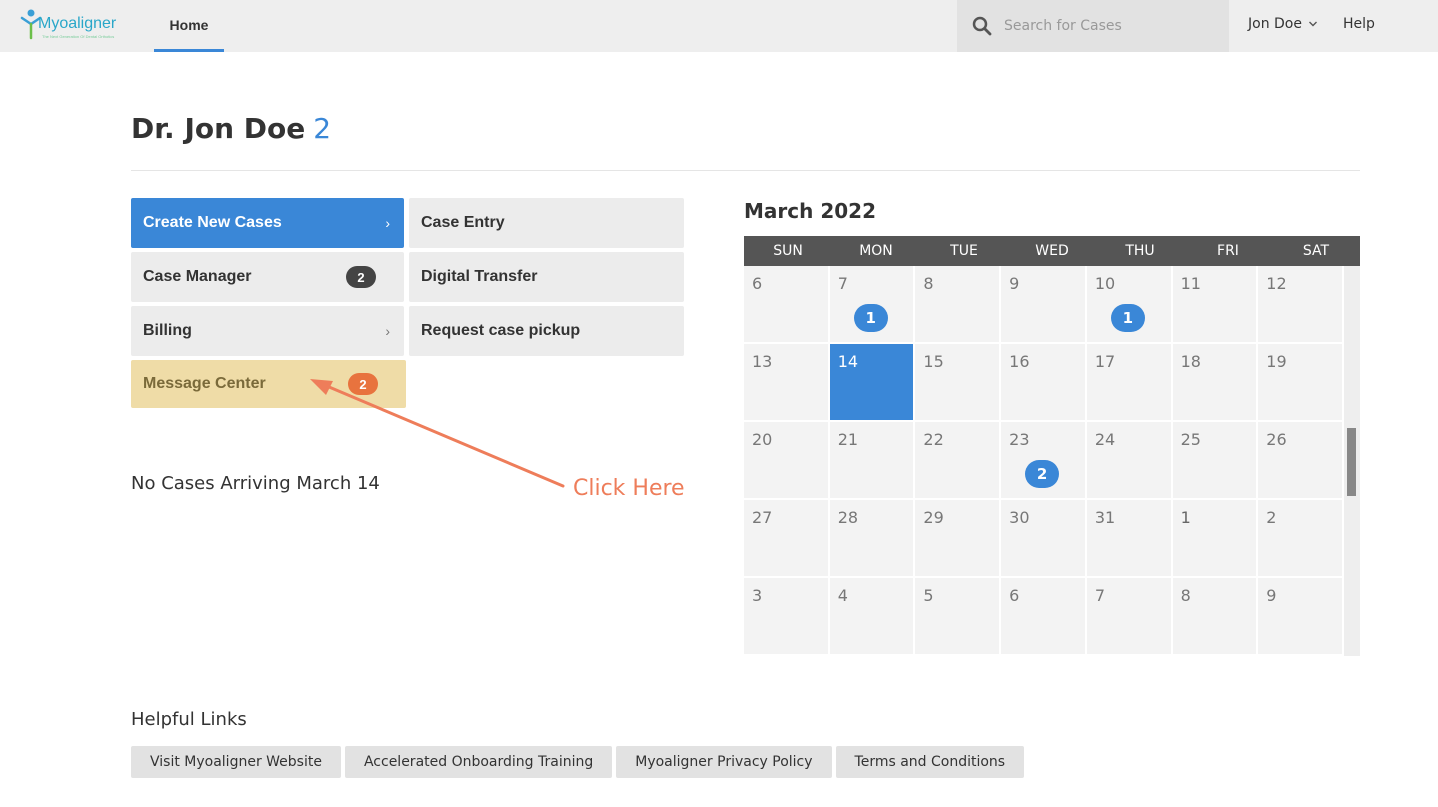  I want to click on calendar-day: 25, so click(1215, 461).